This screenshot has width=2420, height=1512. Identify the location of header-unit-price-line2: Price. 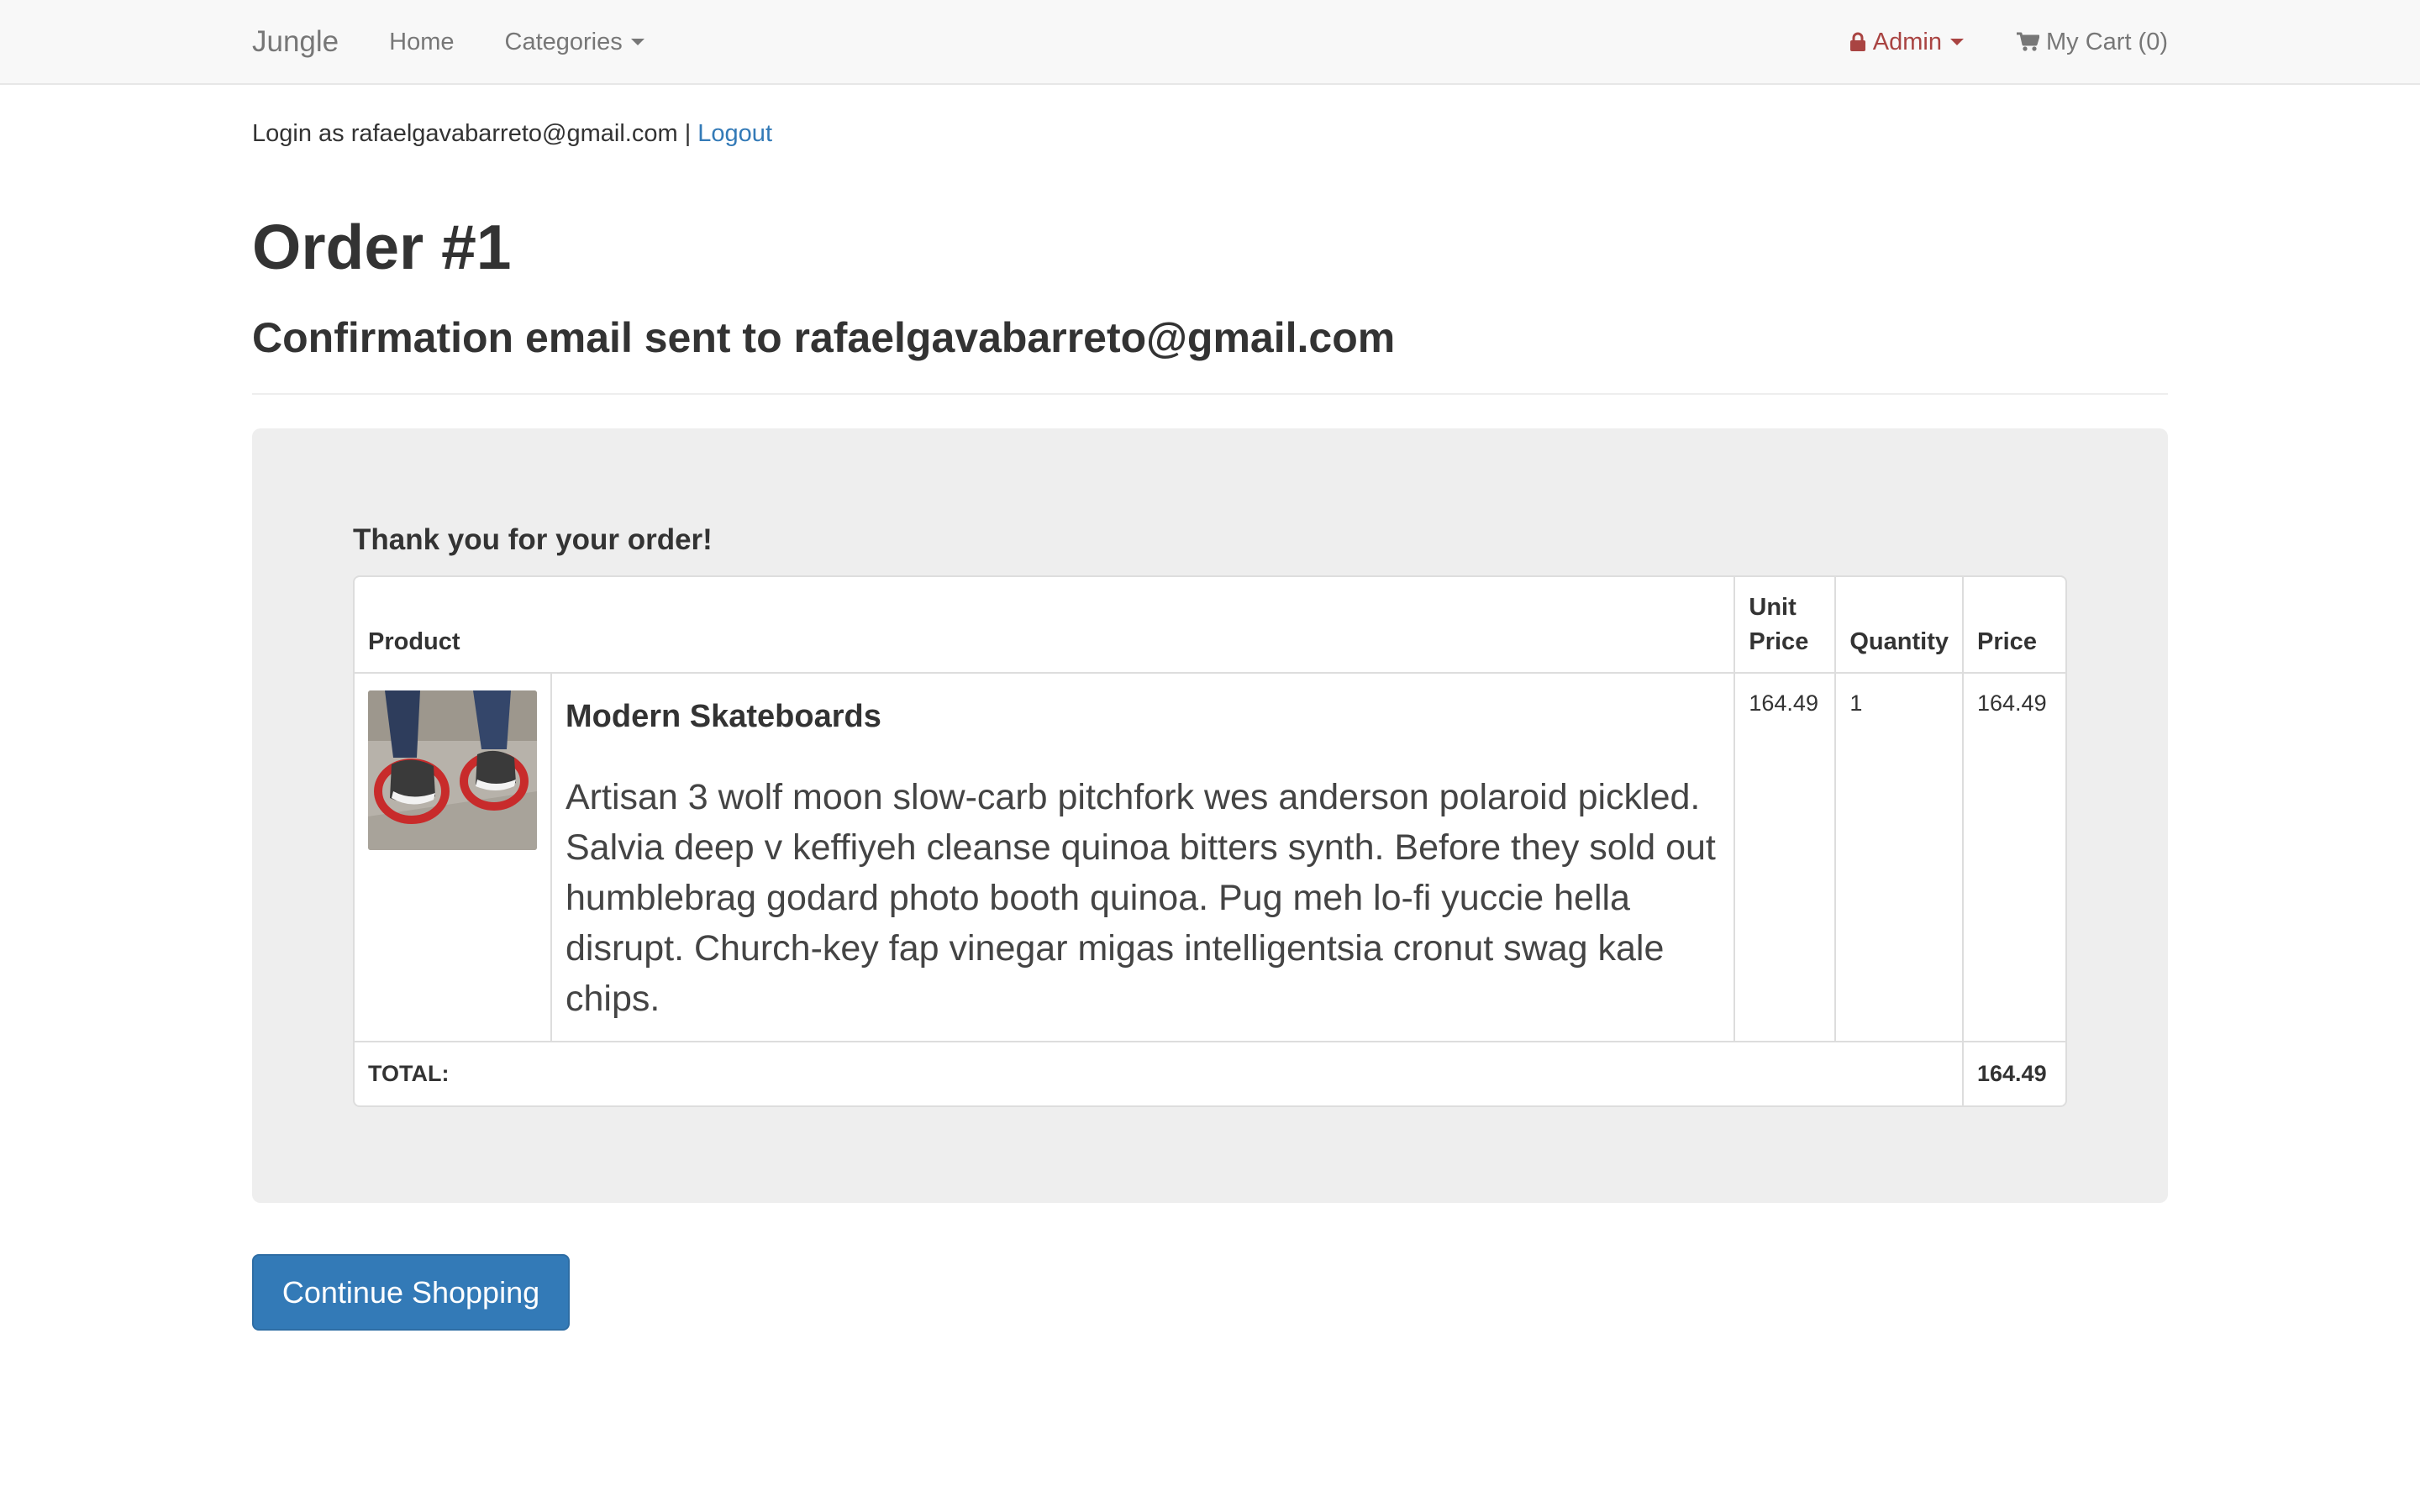
(1779, 641).